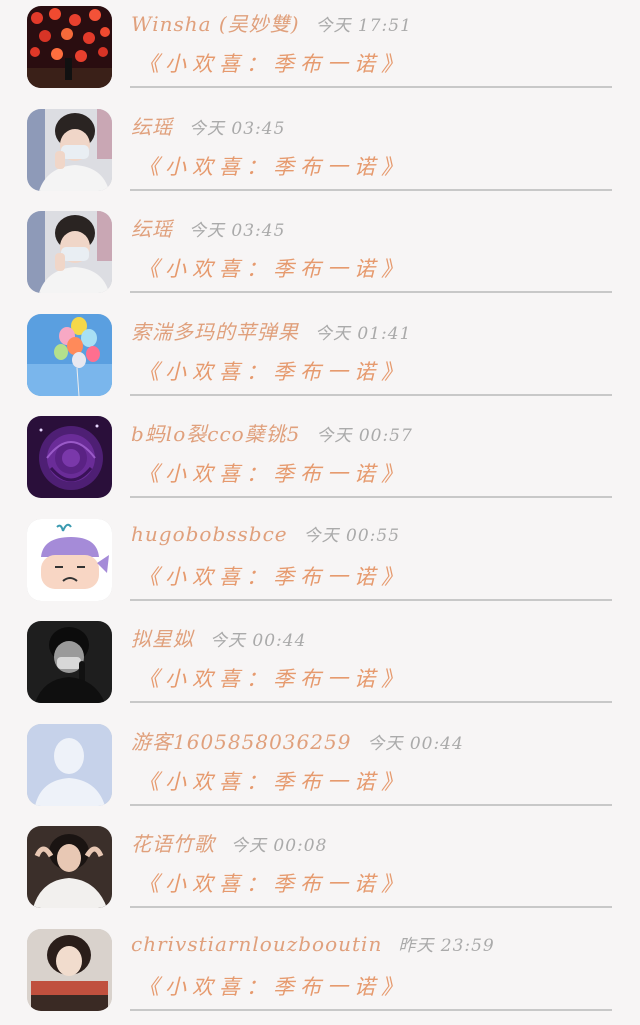  What do you see at coordinates (215, 22) in the screenshot?
I see `username: Winsha (吴妙雙)` at bounding box center [215, 22].